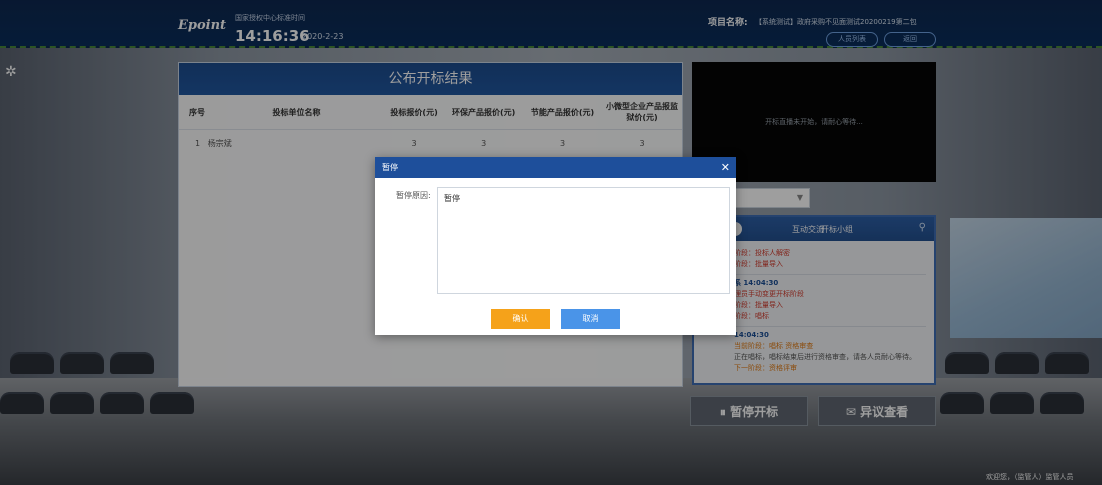 This screenshot has width=1102, height=485. I want to click on reason-label: 暂停原因:, so click(413, 195).